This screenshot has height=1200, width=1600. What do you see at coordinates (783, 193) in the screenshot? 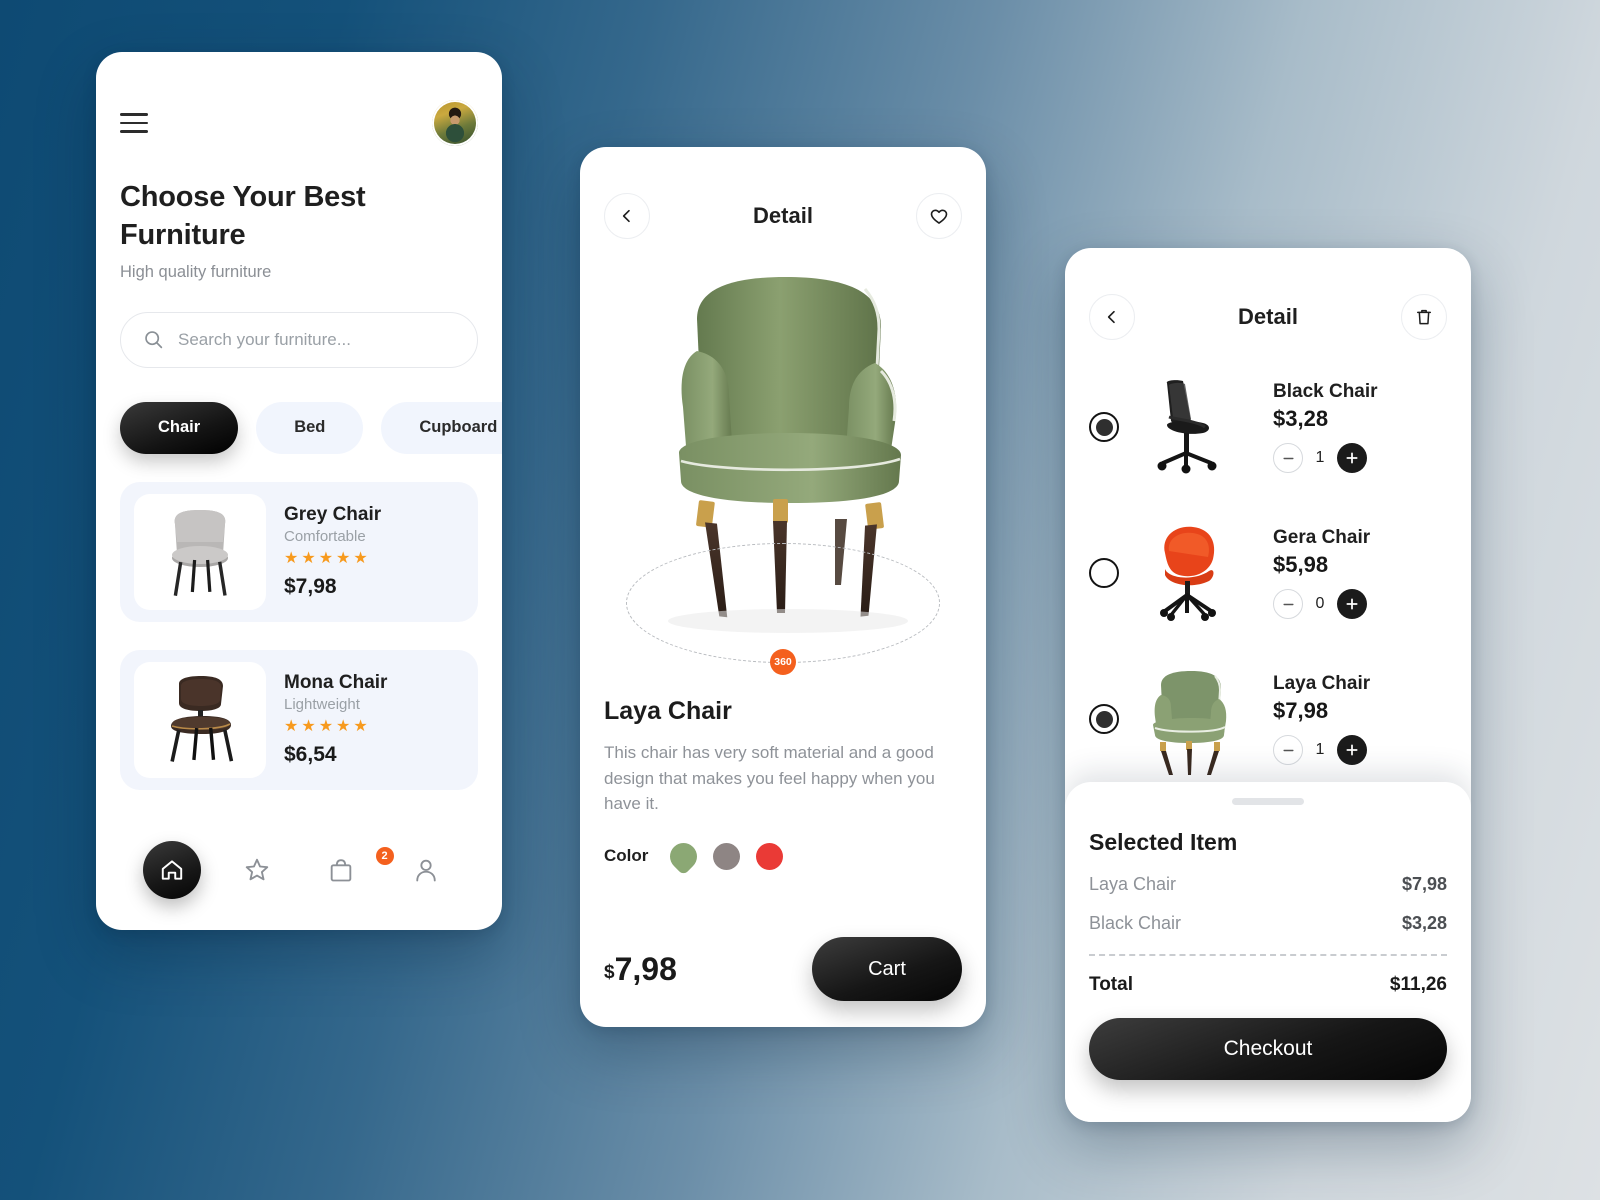
I see `detail-header: Detail` at bounding box center [783, 193].